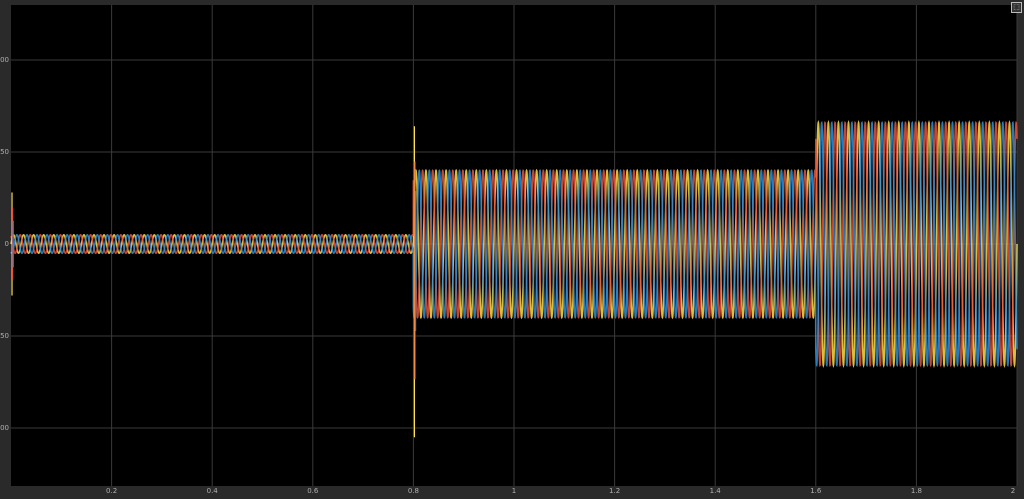 The width and height of the screenshot is (1024, 499). Describe the element at coordinates (614, 491) in the screenshot. I see `x-tick-label: 1.2` at that location.